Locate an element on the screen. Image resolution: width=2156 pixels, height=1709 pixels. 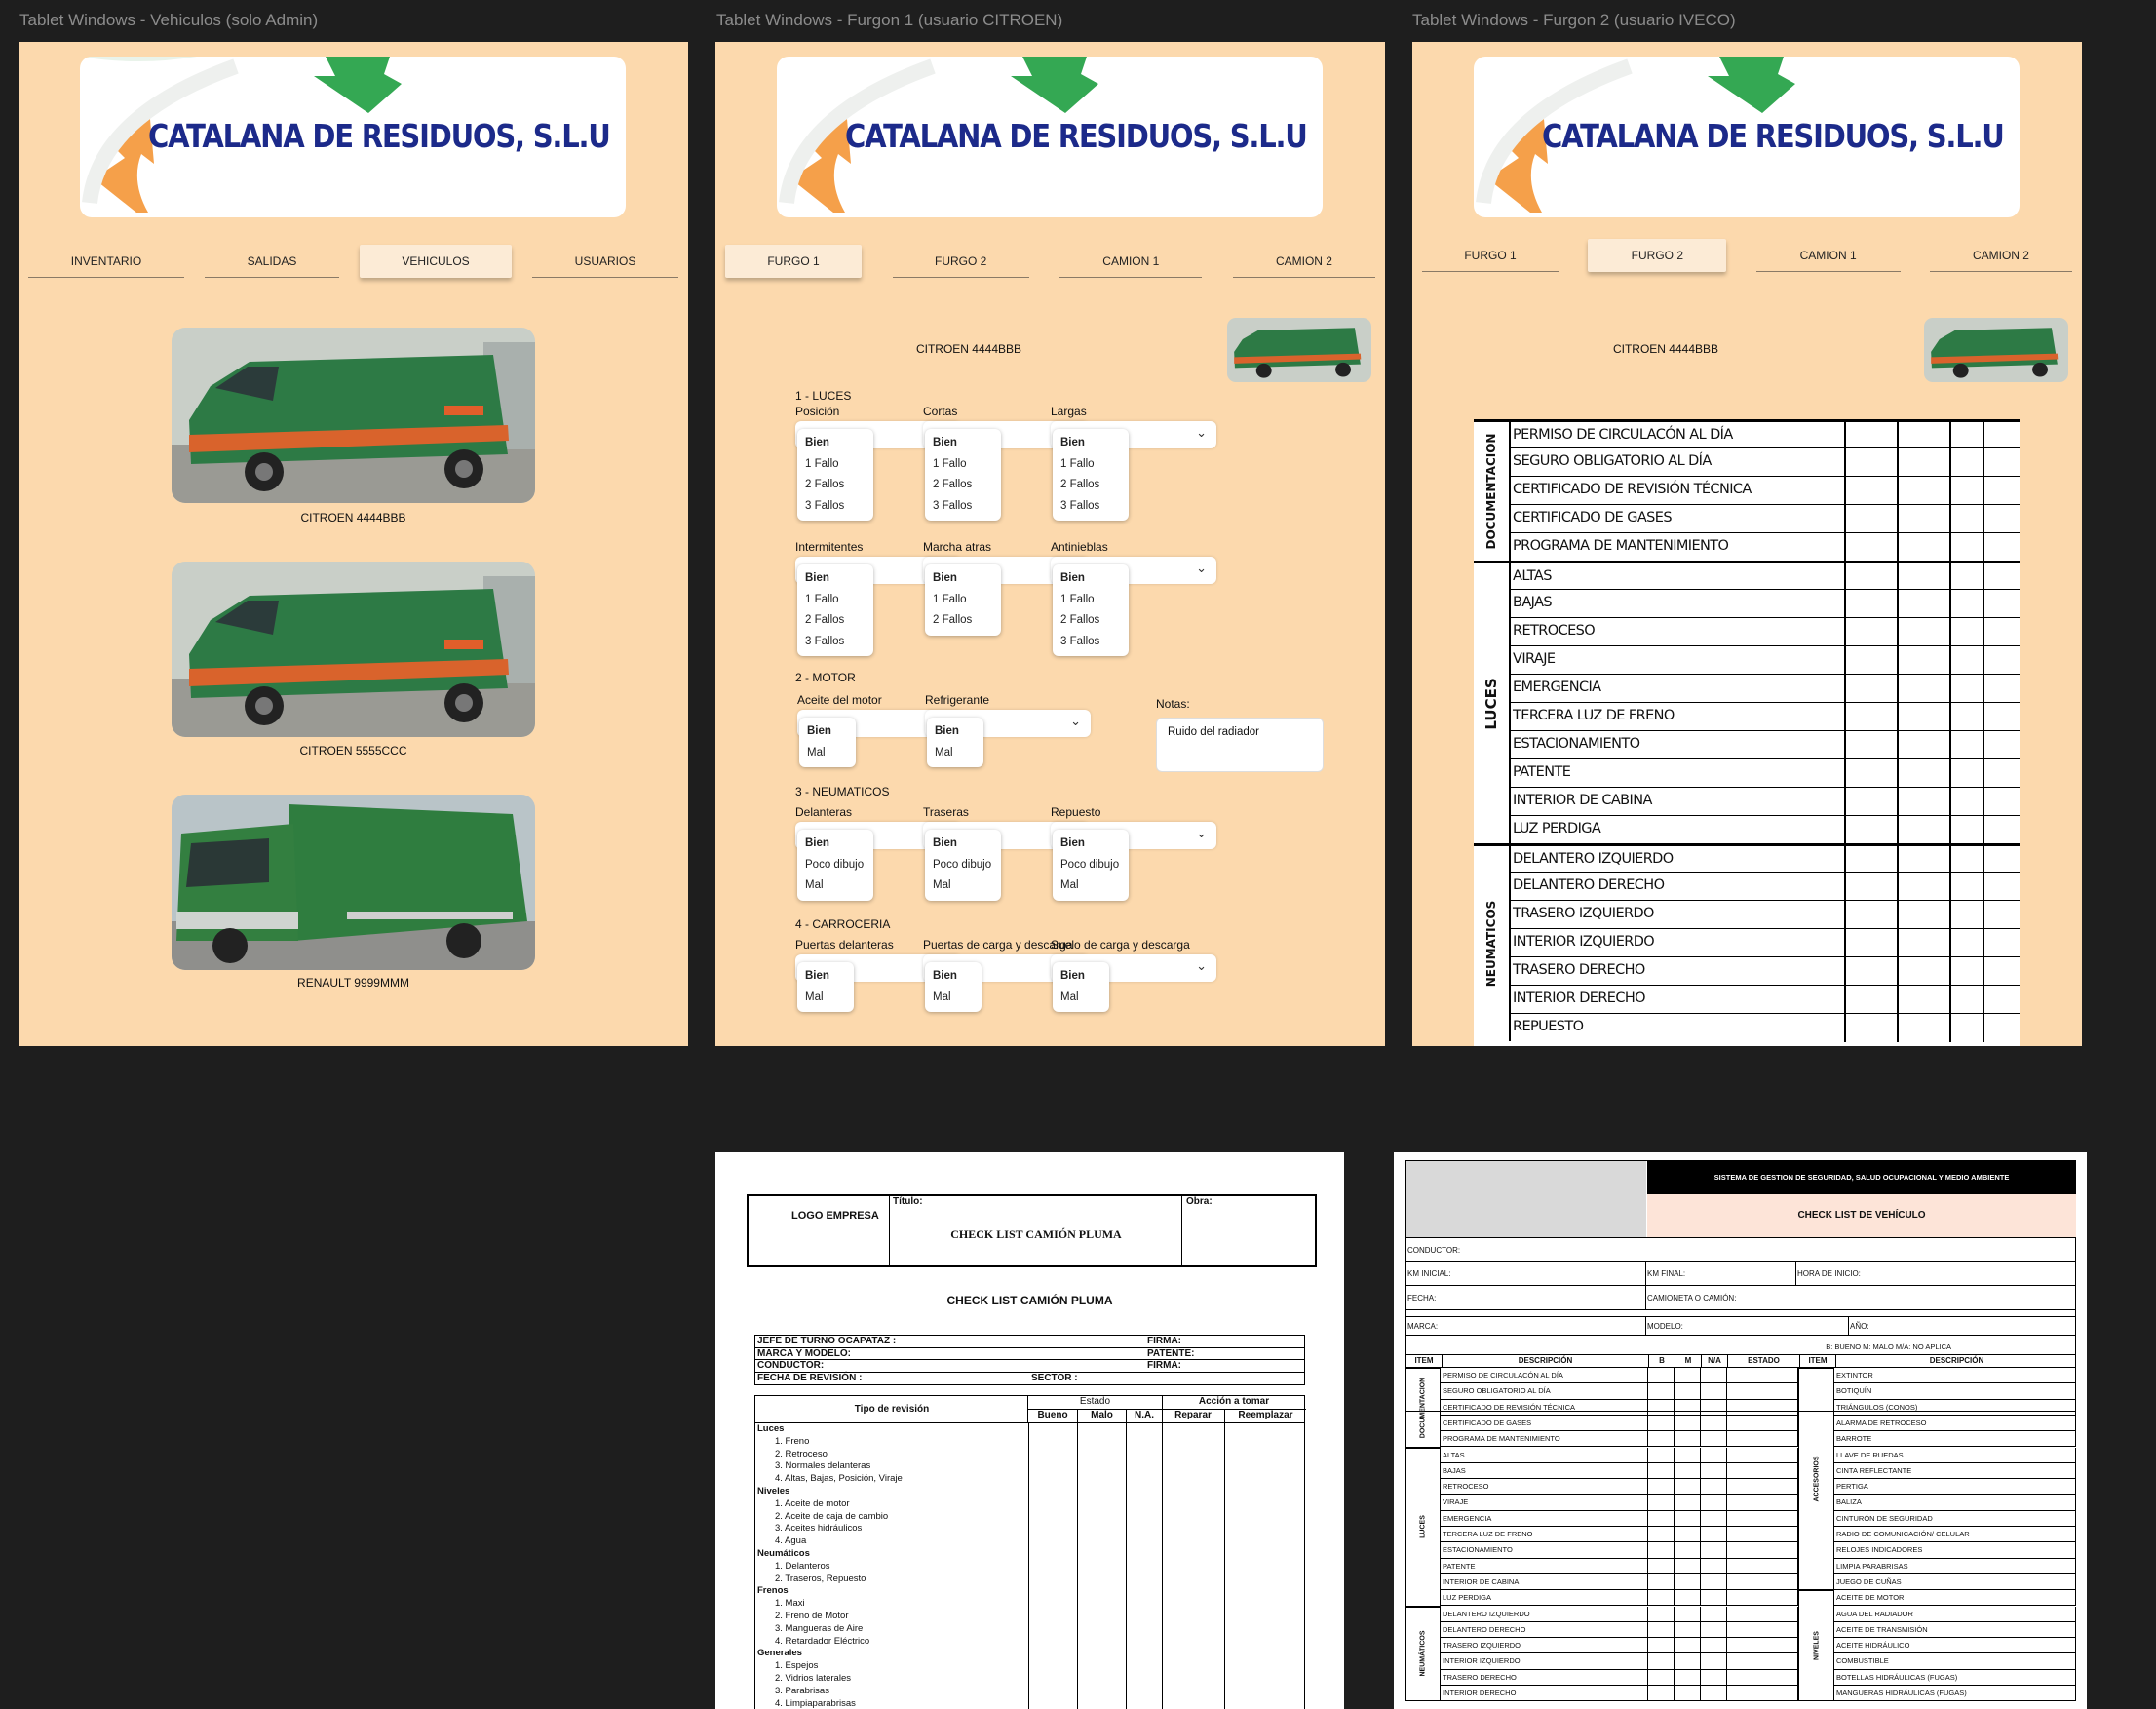
checklist-item: SEGURO OBLIGATORIO AL DÍA is located at coordinates (1612, 461).